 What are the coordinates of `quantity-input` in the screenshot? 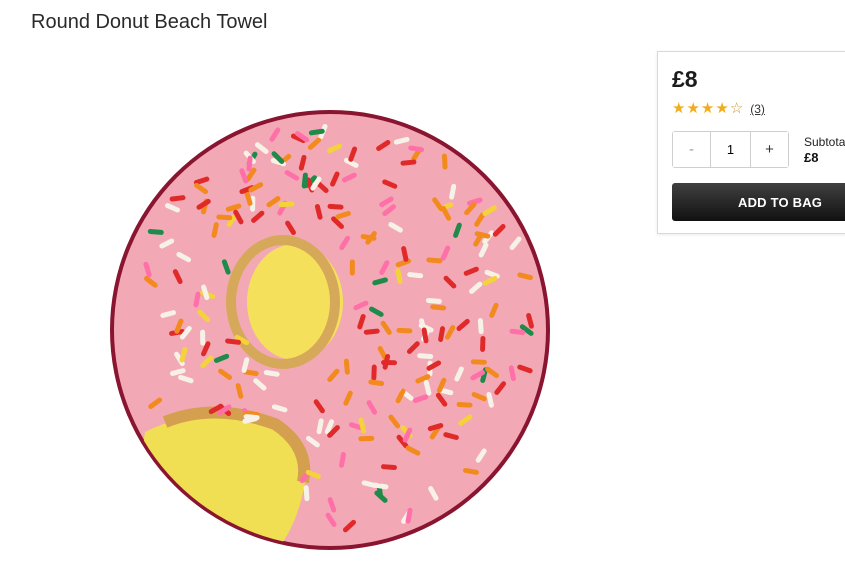 It's located at (730, 149).